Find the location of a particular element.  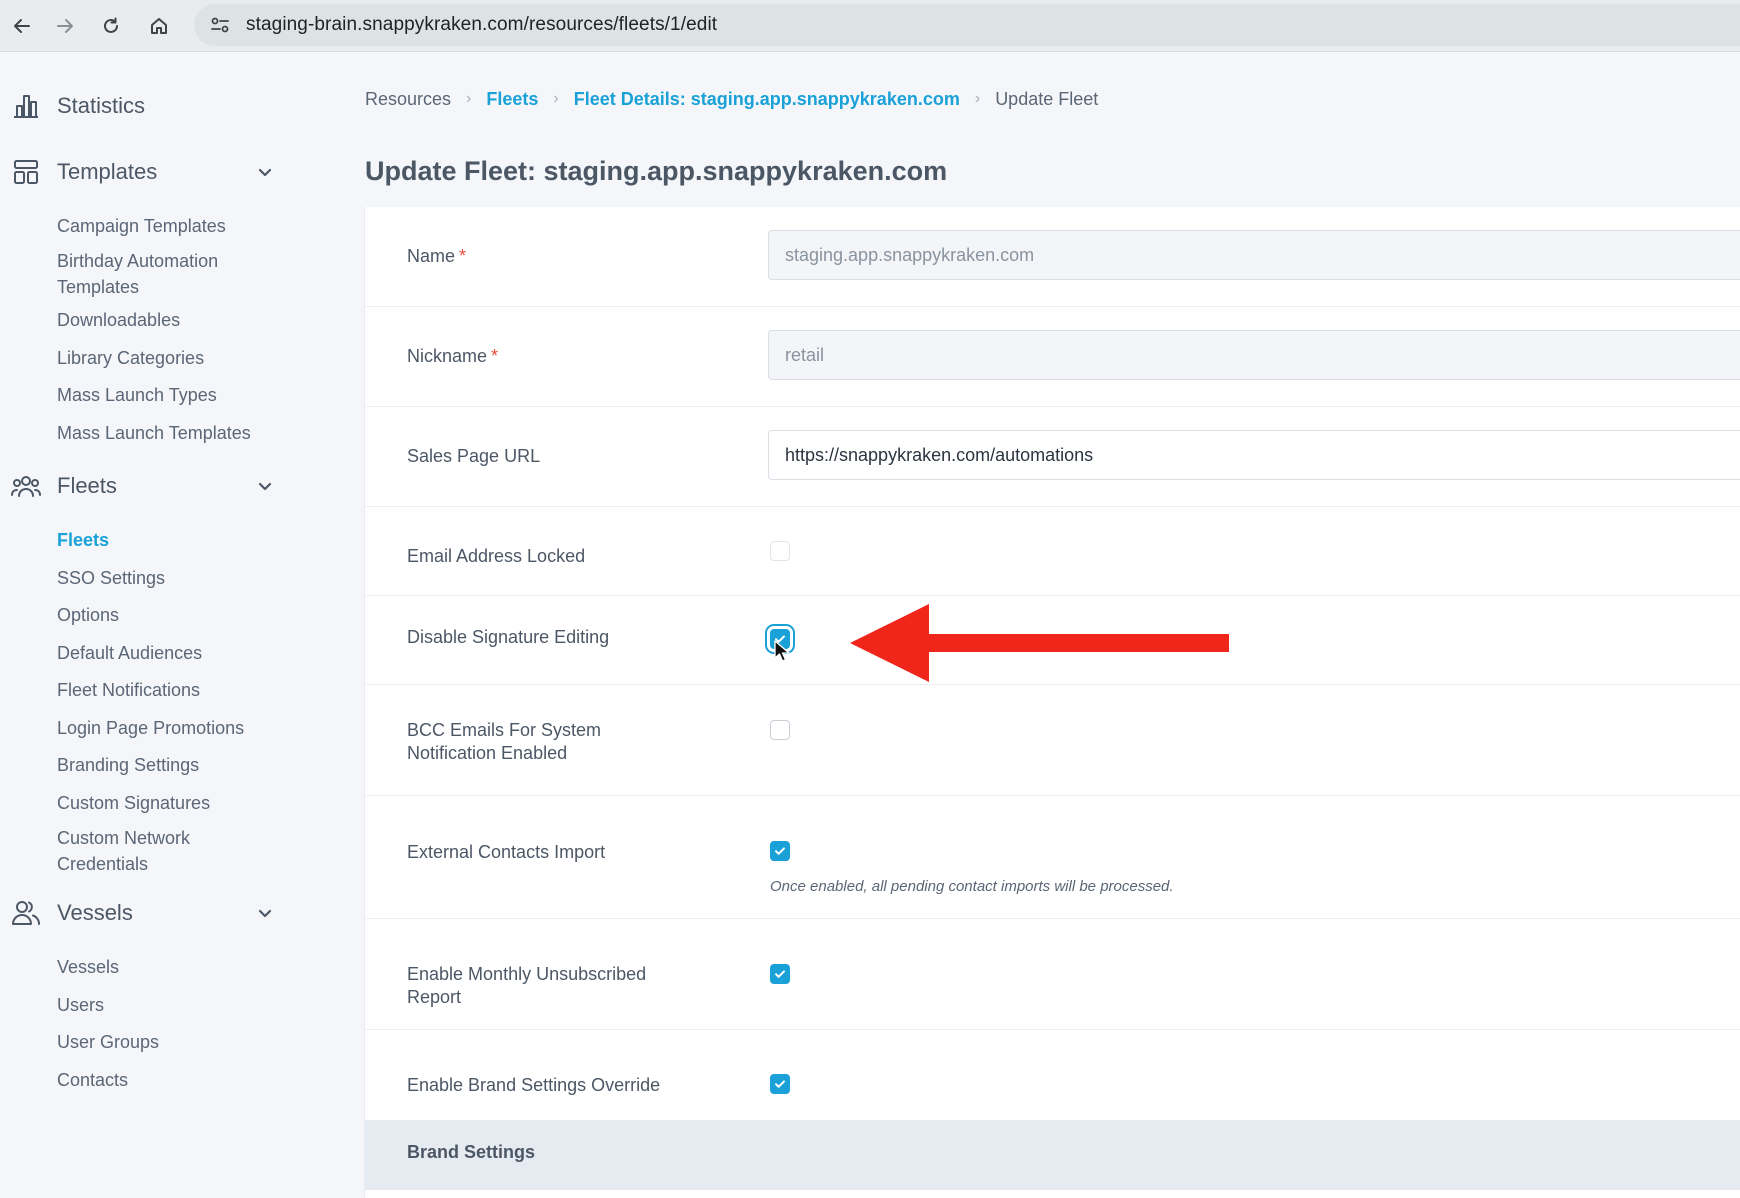

sidebar-item-mass-launch-types: Mass Launch Types is located at coordinates (177, 395).